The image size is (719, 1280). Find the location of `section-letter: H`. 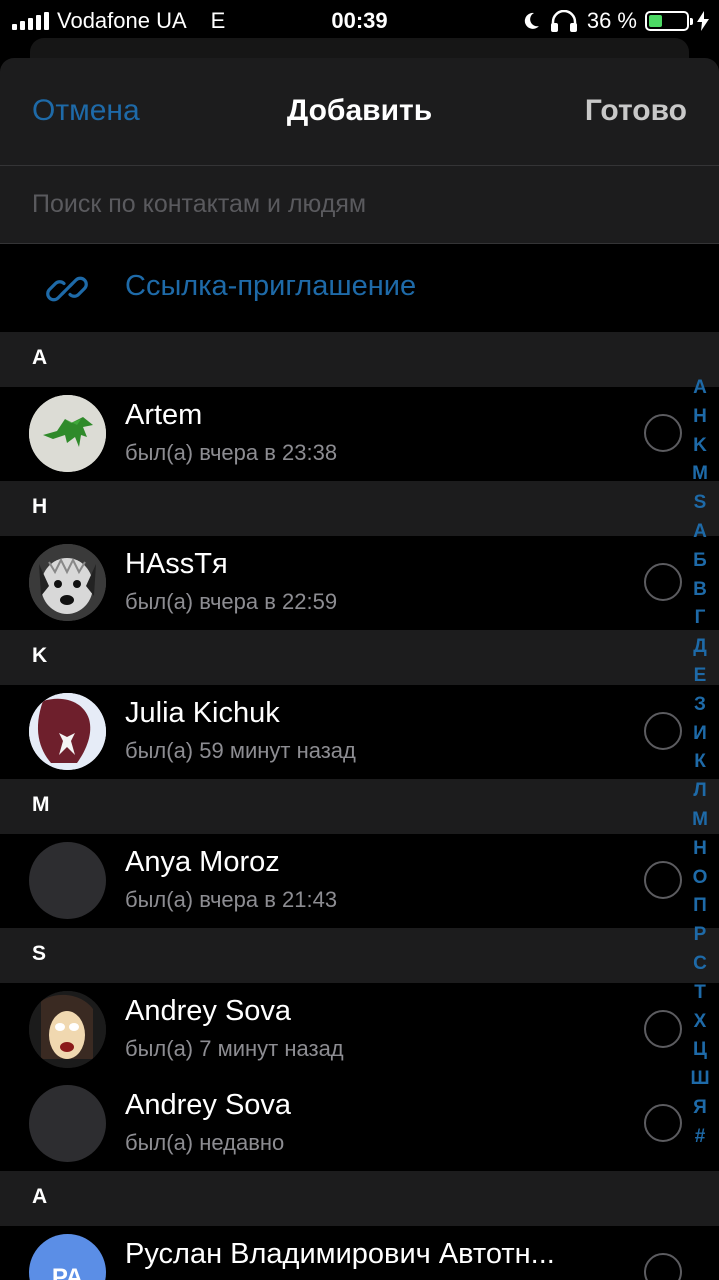

section-letter: H is located at coordinates (40, 506).